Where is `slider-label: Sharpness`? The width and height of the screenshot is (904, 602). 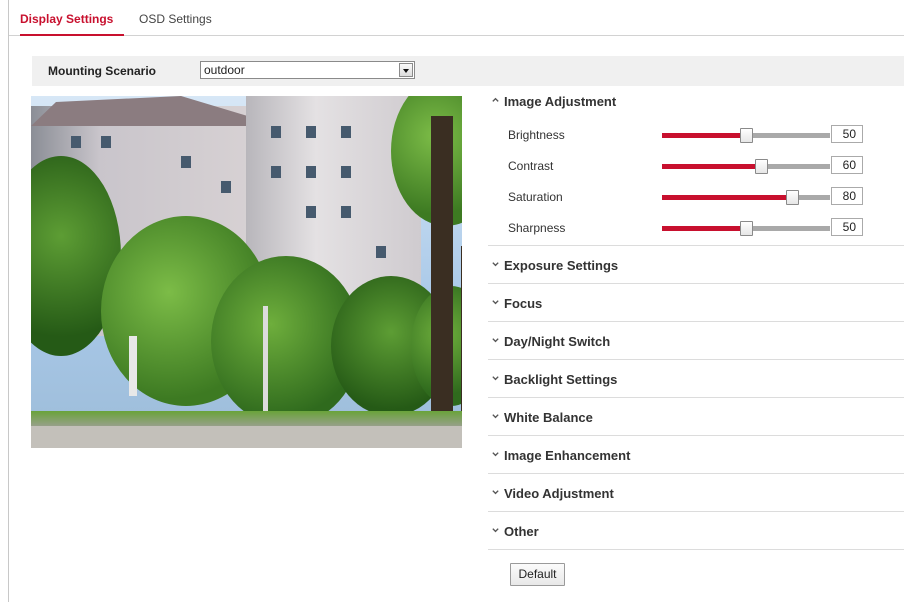
slider-label: Sharpness is located at coordinates (537, 228).